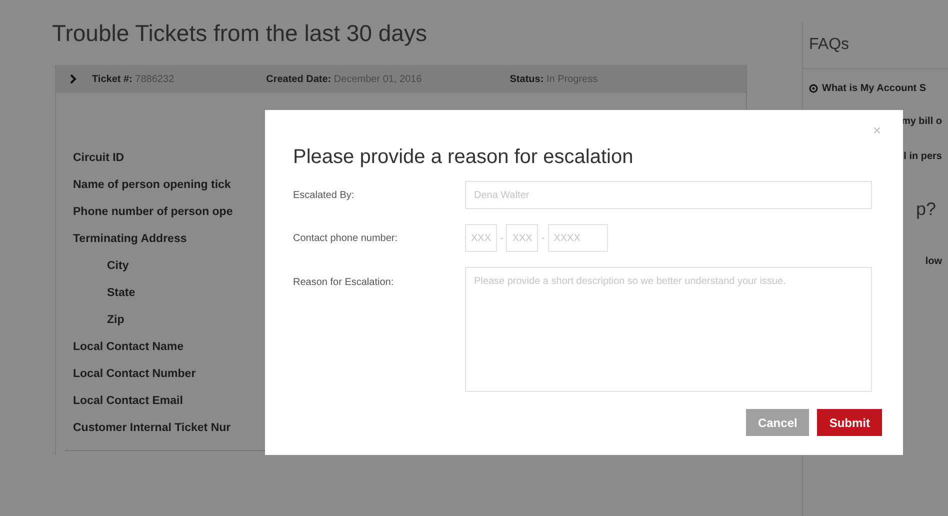 This screenshot has height=516, width=948. I want to click on field-label: Circuit ID, so click(98, 158).